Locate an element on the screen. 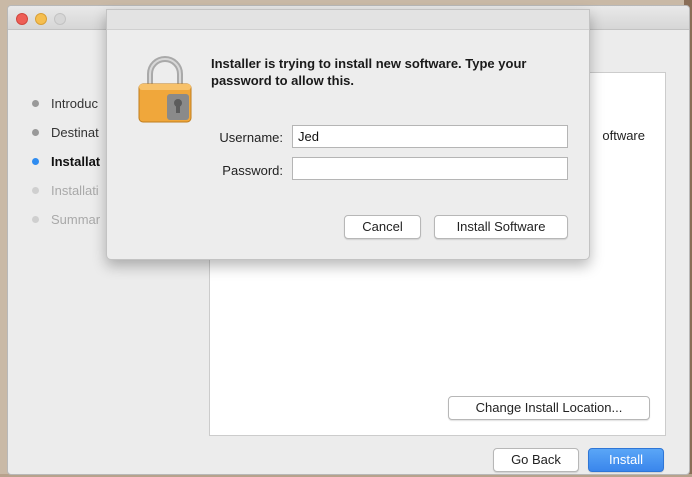 This screenshot has width=692, height=477. step-label: Introduc is located at coordinates (74, 103).